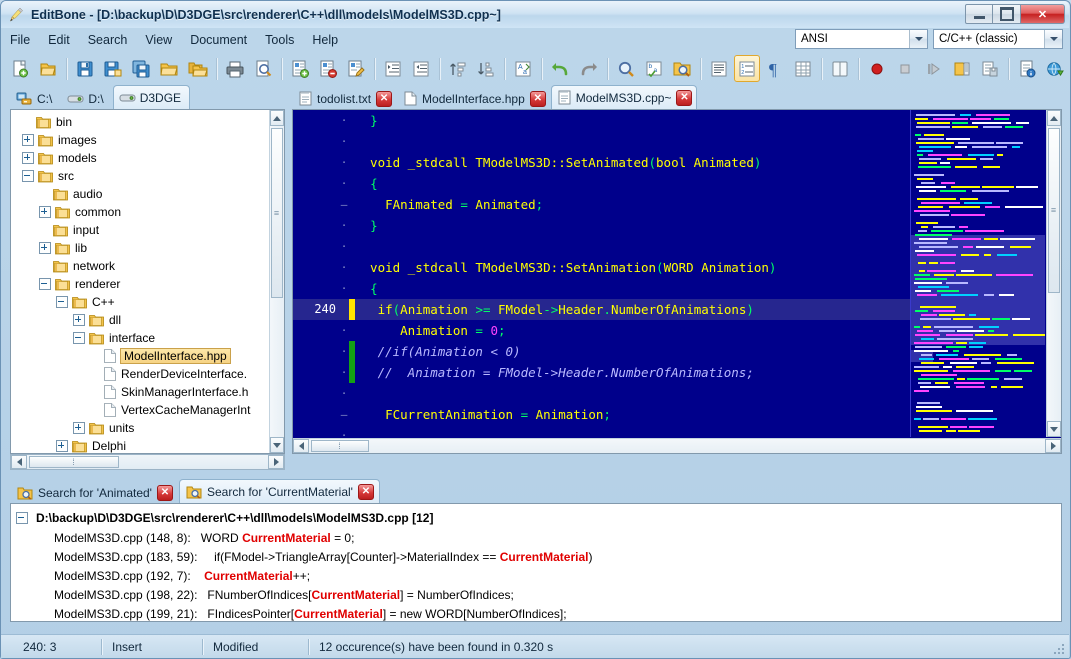  What do you see at coordinates (141, 68) in the screenshot?
I see `save-all-icon` at bounding box center [141, 68].